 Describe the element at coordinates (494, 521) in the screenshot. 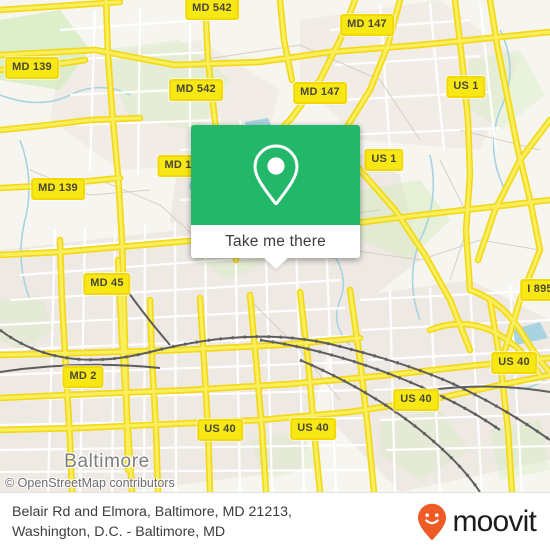

I see `moovit-wordmark: moovit` at that location.